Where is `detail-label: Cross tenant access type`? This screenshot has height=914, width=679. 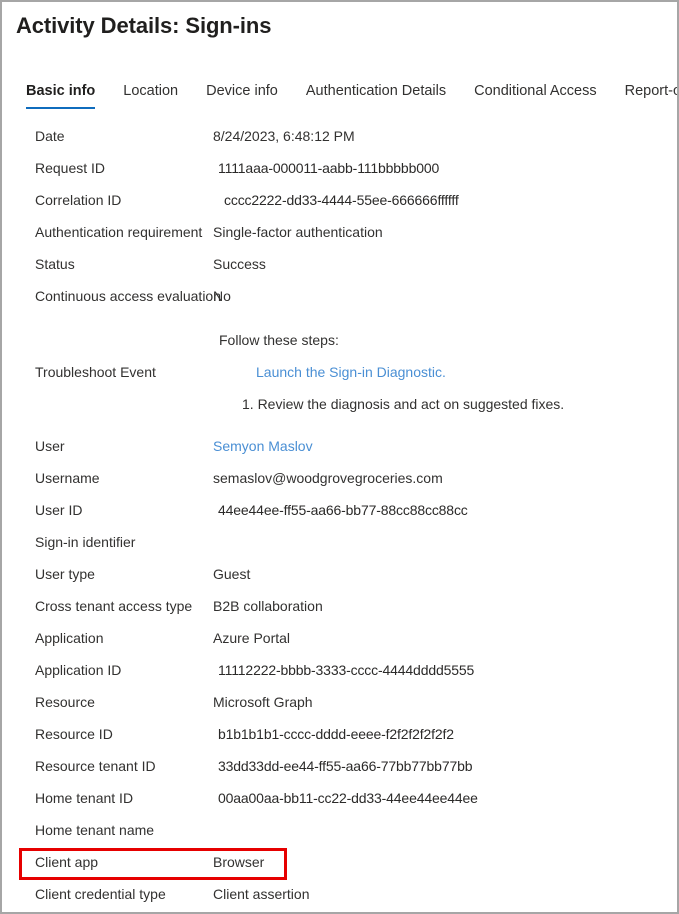
detail-label: Cross tenant access type is located at coordinates (114, 606).